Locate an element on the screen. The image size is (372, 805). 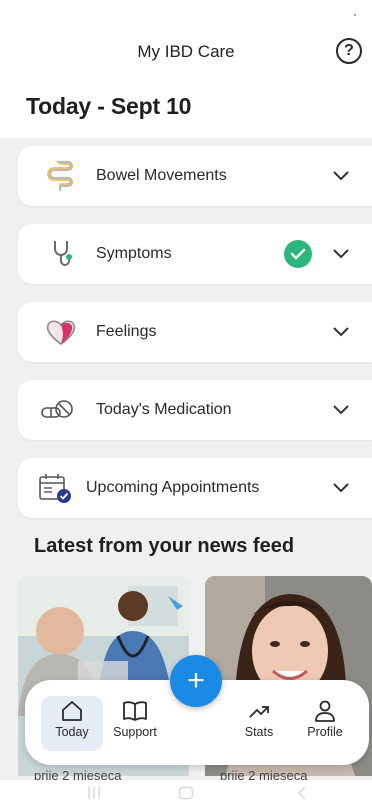
book-icon is located at coordinates (135, 711).